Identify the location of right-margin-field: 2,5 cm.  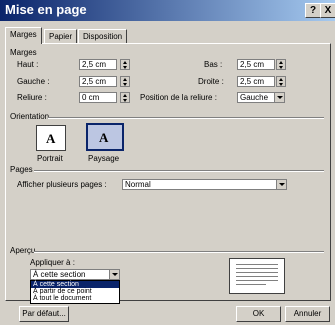
(256, 81).